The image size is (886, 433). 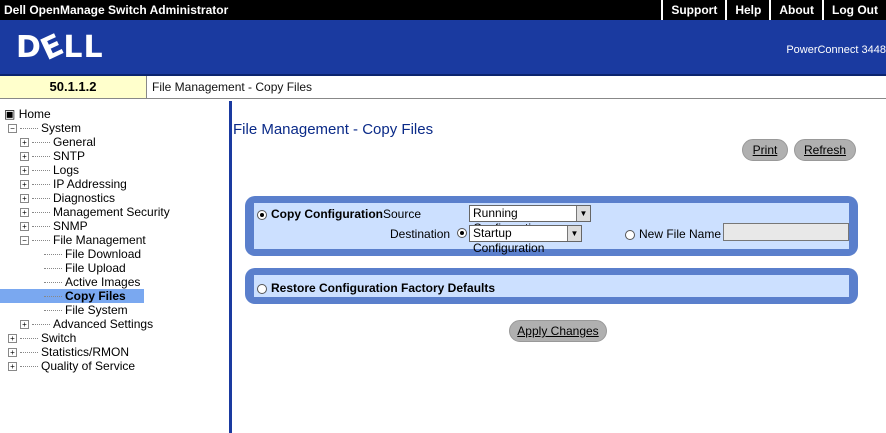 I want to click on switch-ip: 50.1.1.2, so click(x=73, y=87).